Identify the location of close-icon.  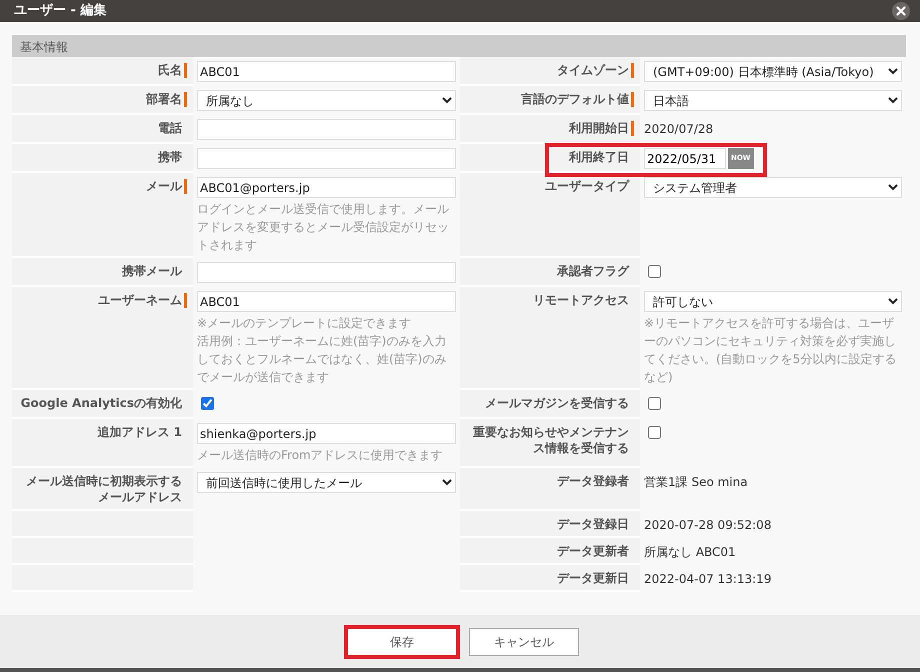
(901, 11).